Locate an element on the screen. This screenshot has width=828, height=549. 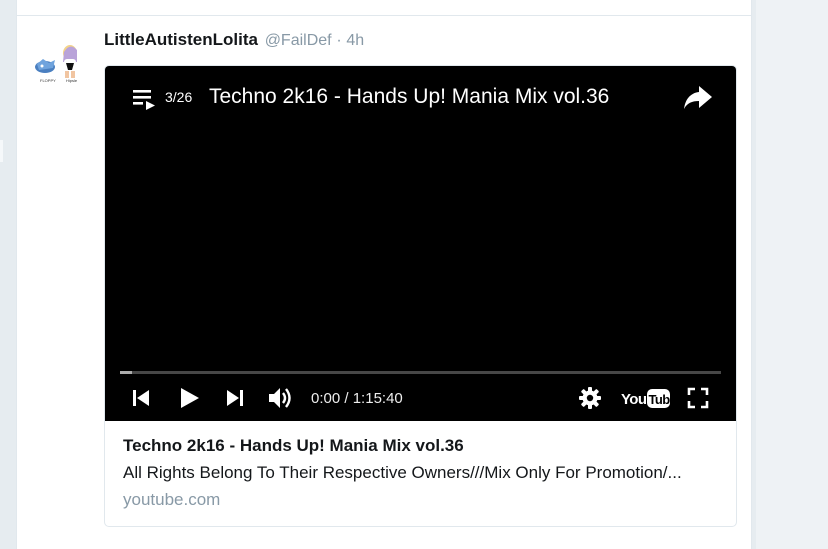
right-rail-edge is located at coordinates (754, 274).